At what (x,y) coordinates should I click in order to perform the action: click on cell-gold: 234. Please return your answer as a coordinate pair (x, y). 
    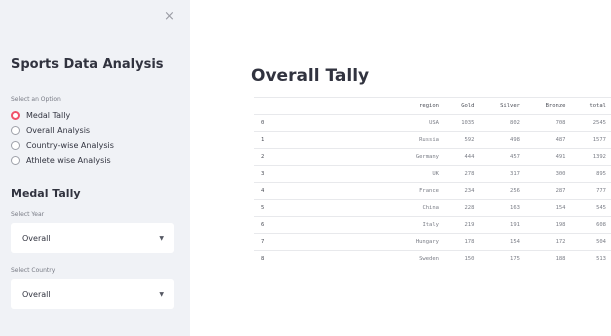
    Looking at the image, I should click on (462, 191).